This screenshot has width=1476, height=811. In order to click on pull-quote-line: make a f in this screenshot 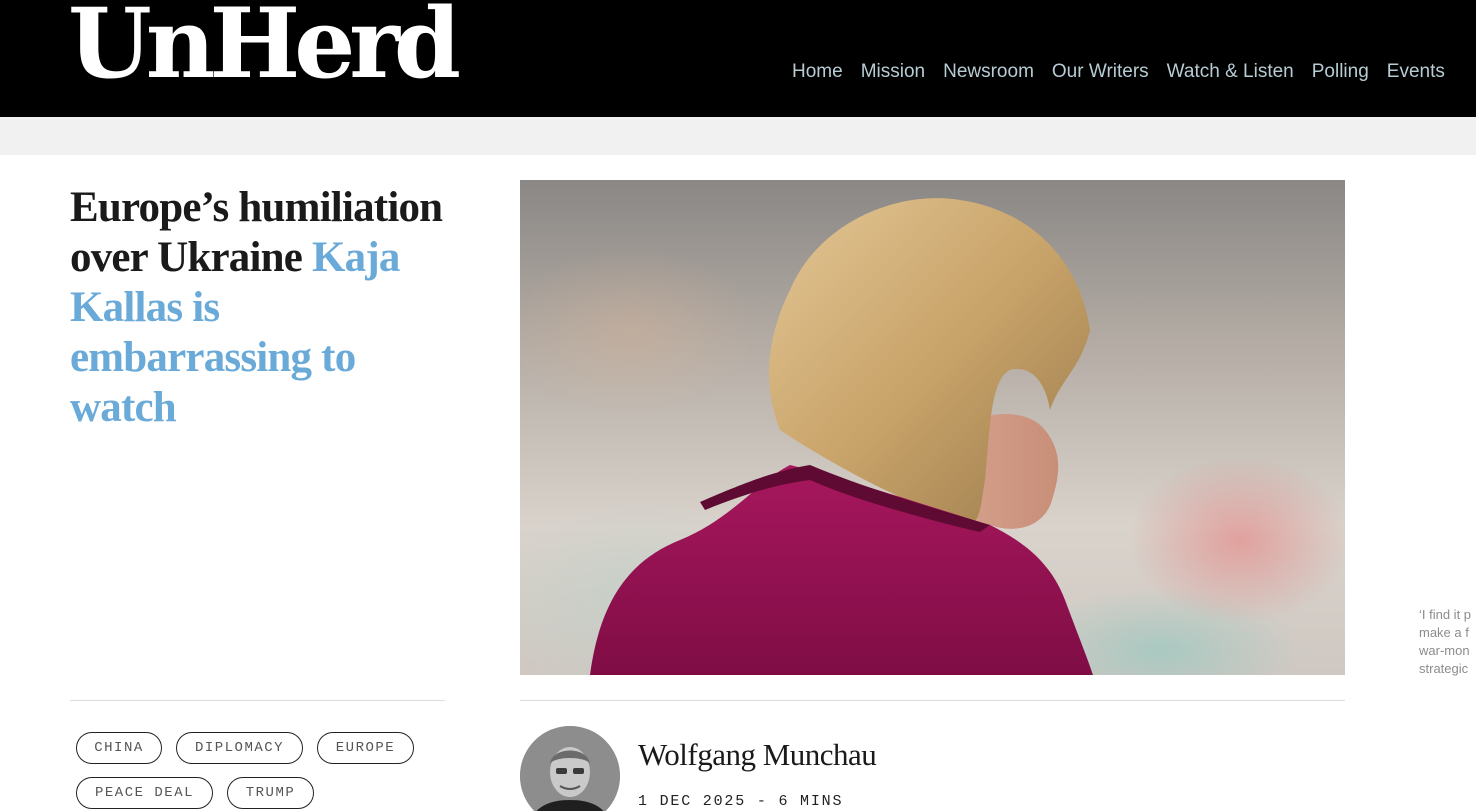, I will do `click(1444, 632)`.